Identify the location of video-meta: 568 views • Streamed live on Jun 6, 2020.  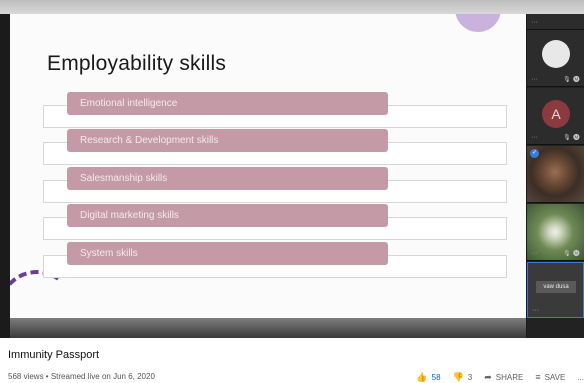
(81, 376).